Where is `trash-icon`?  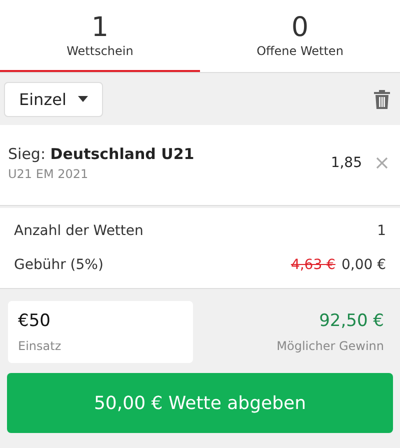 trash-icon is located at coordinates (382, 99).